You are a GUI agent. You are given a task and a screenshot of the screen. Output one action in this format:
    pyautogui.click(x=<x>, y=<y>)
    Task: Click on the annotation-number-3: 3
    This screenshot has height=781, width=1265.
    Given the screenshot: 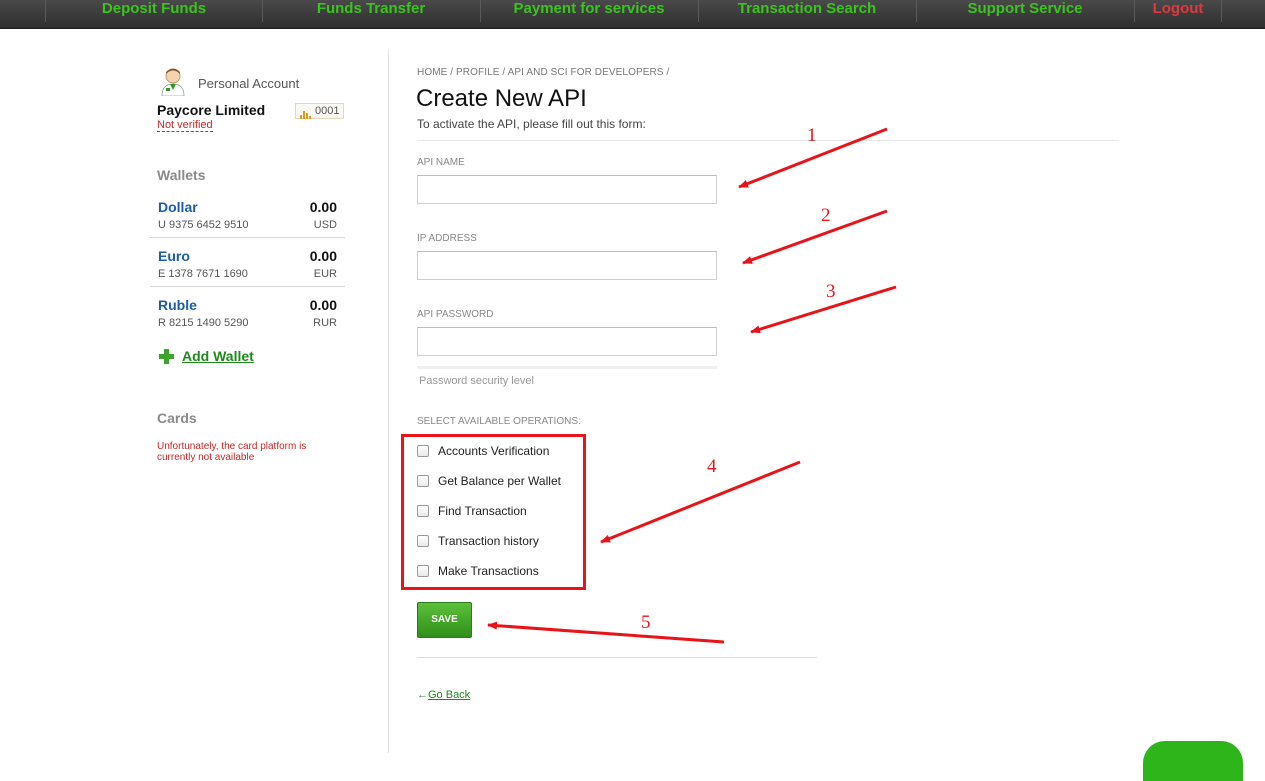 What is the action you would take?
    pyautogui.click(x=831, y=291)
    